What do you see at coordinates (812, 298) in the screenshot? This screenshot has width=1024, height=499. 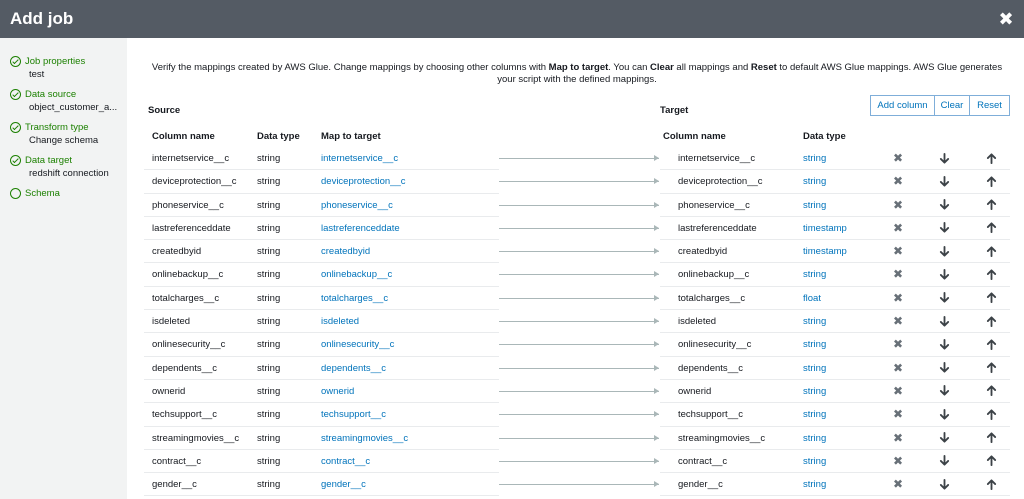 I see `target-data-type-link: float` at bounding box center [812, 298].